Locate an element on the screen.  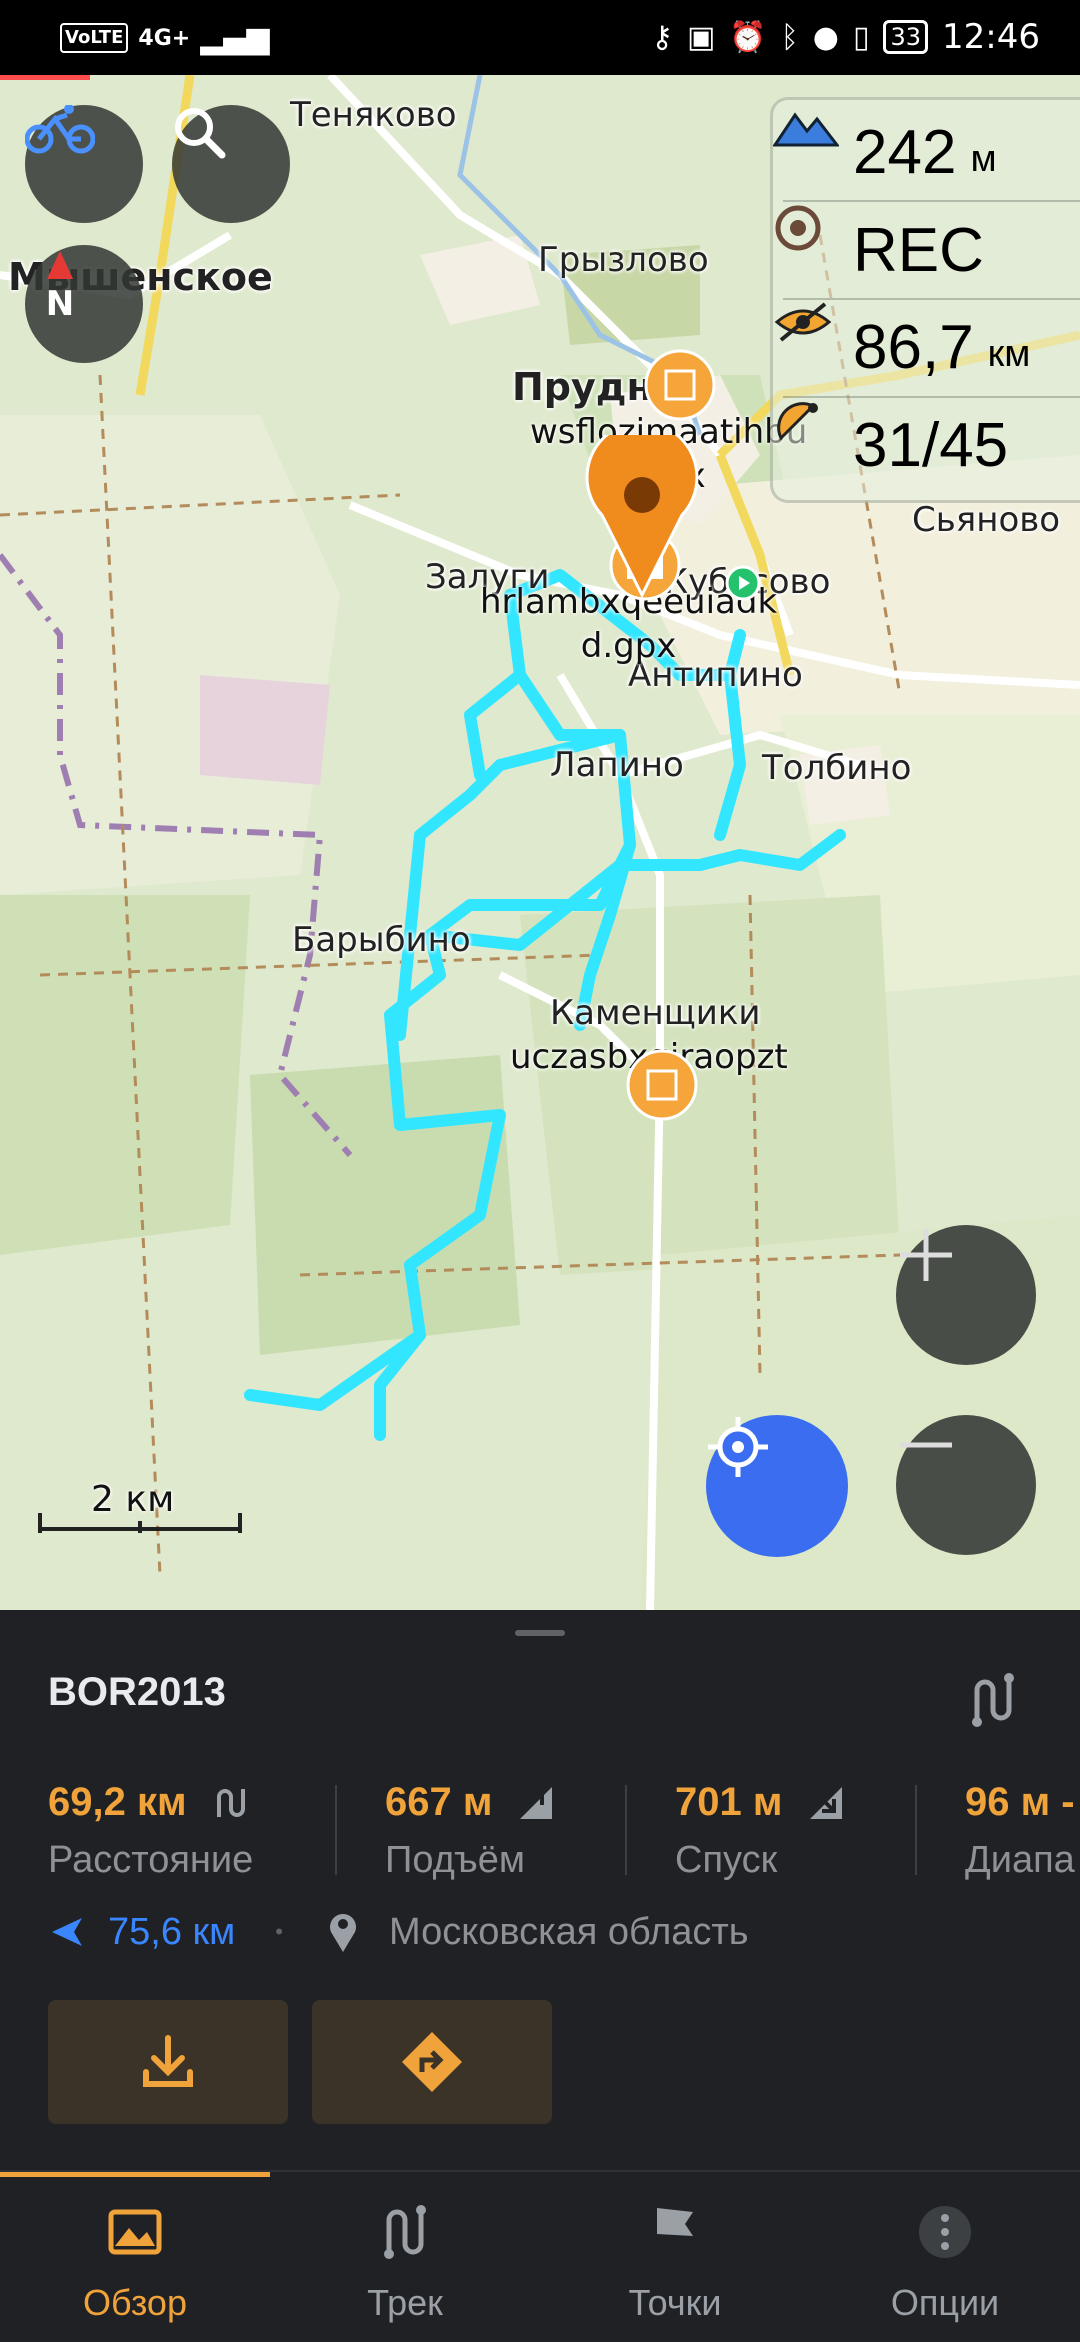
zoom-in-button is located at coordinates (966, 1295).